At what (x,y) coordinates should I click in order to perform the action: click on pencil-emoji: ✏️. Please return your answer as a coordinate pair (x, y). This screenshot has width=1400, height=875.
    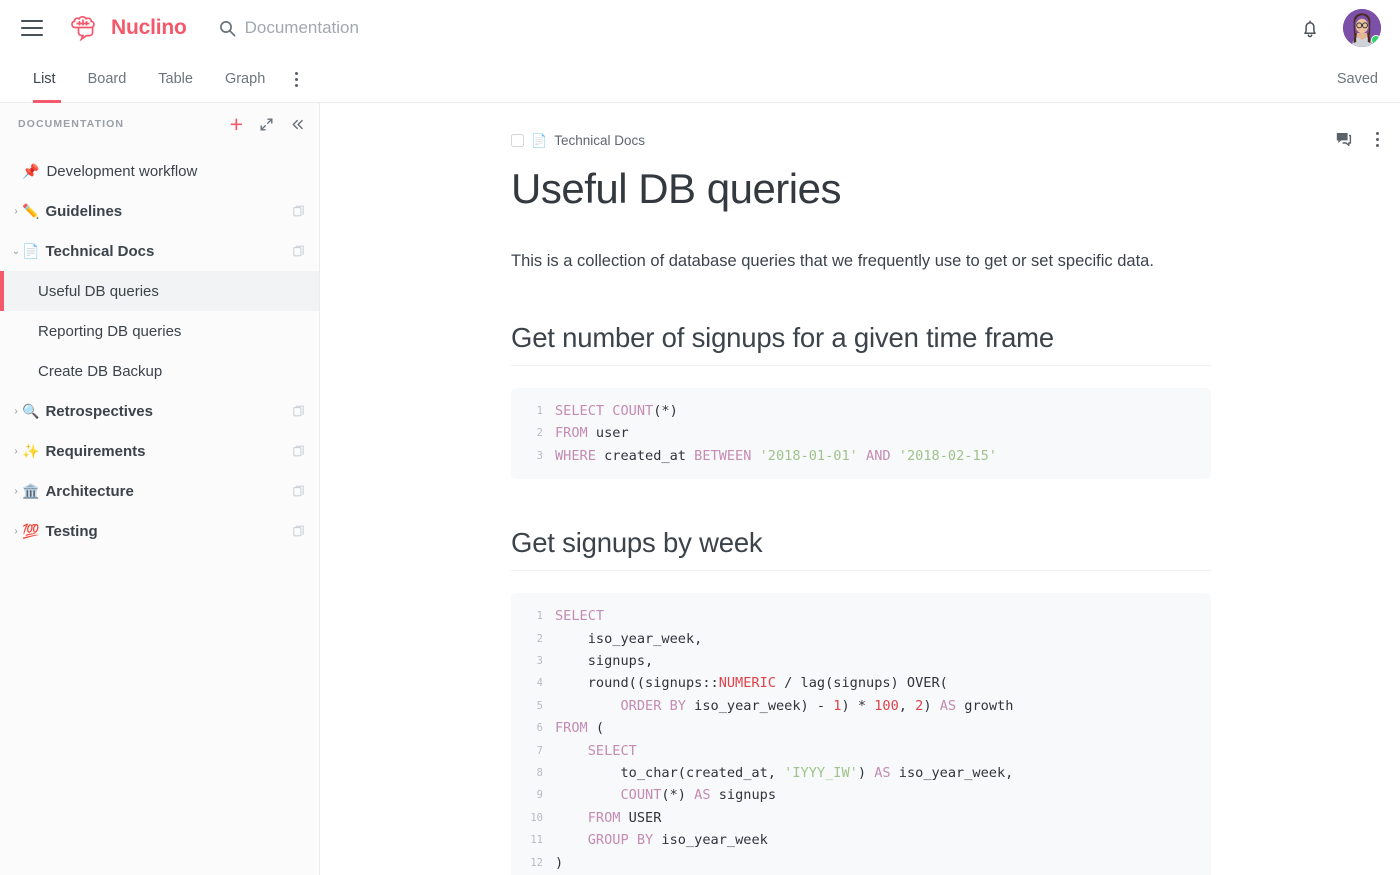
    Looking at the image, I should click on (31, 211).